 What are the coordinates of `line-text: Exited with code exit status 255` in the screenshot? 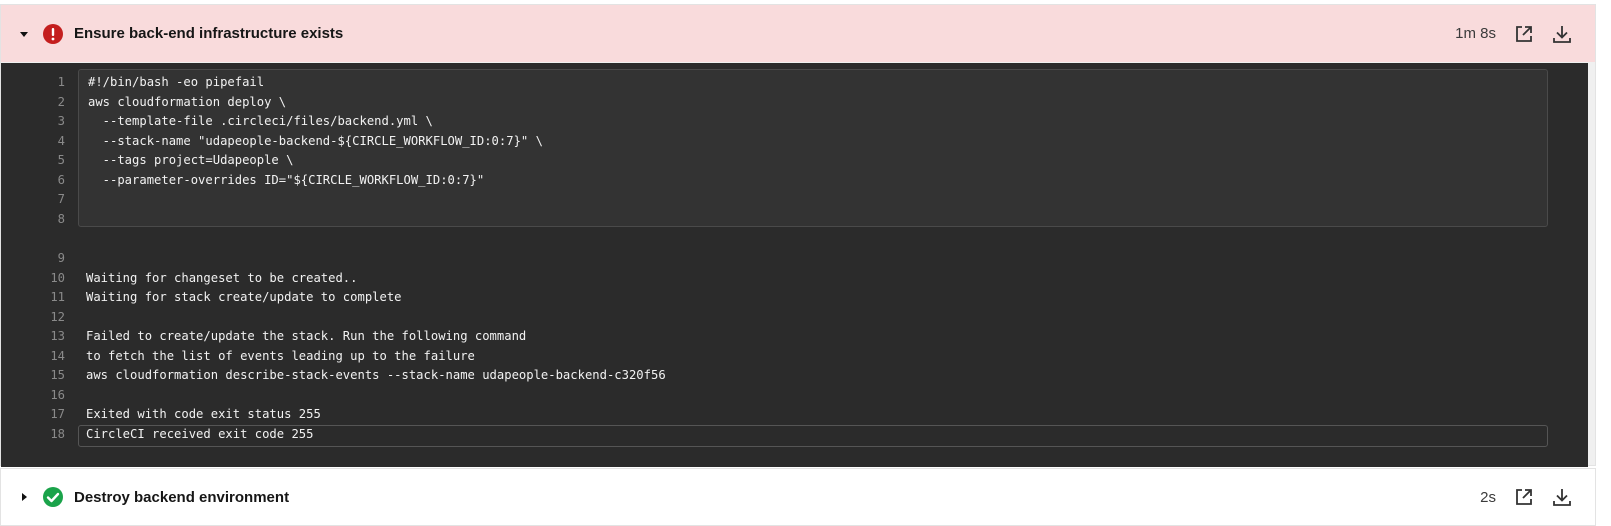 It's located at (203, 414).